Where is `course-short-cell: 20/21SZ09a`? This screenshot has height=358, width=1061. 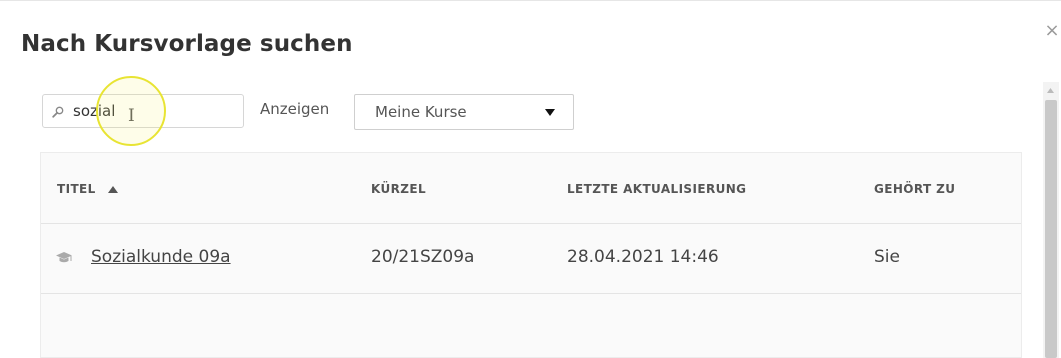 course-short-cell: 20/21SZ09a is located at coordinates (423, 257).